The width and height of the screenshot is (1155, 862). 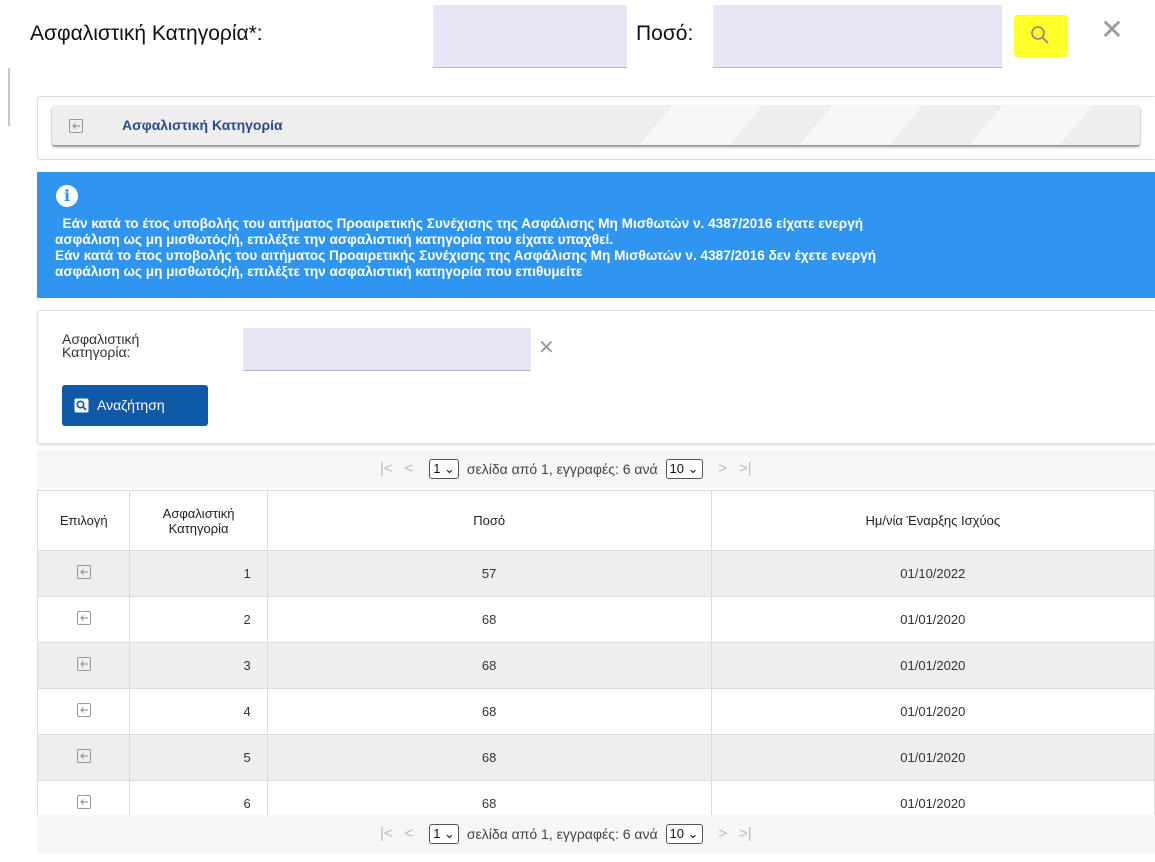 What do you see at coordinates (198, 619) in the screenshot?
I see `row-category: 2` at bounding box center [198, 619].